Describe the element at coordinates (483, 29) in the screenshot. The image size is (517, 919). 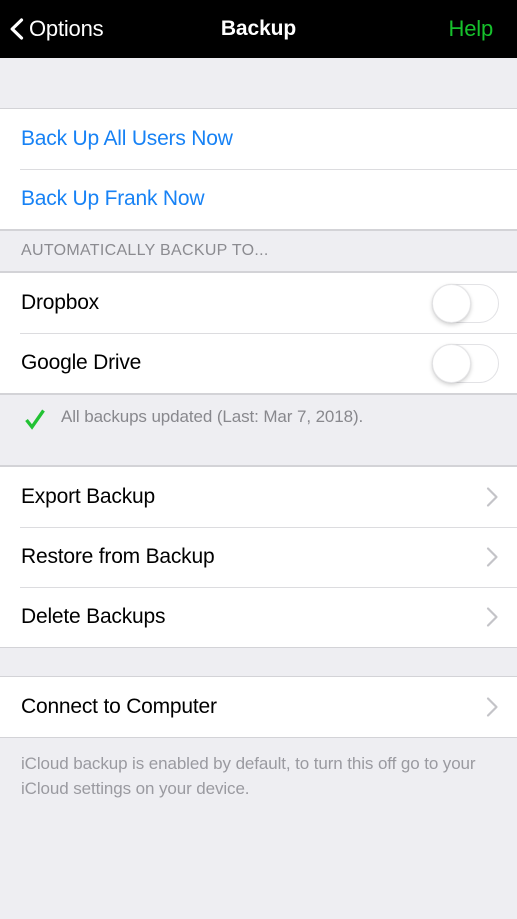
I see `help-button: Help` at that location.